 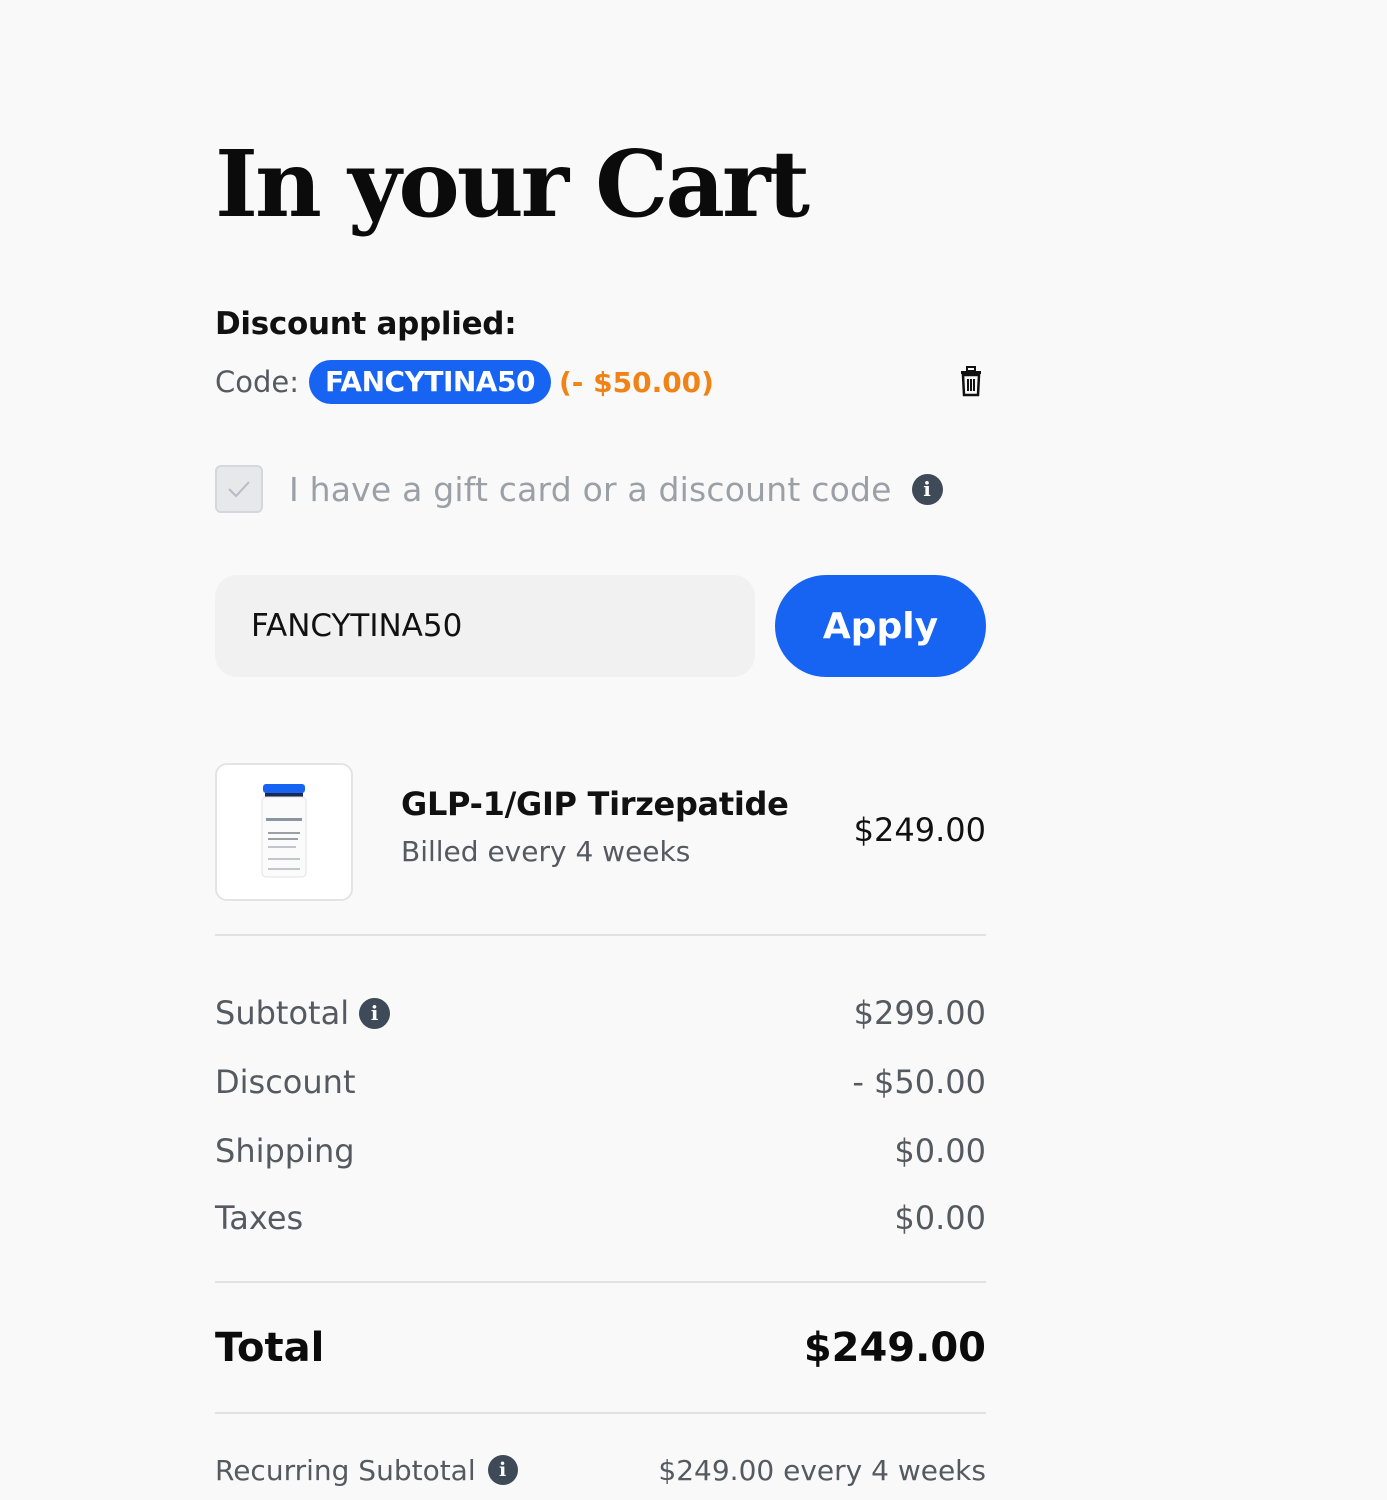 What do you see at coordinates (894, 1348) in the screenshot?
I see `total-value: $249.00` at bounding box center [894, 1348].